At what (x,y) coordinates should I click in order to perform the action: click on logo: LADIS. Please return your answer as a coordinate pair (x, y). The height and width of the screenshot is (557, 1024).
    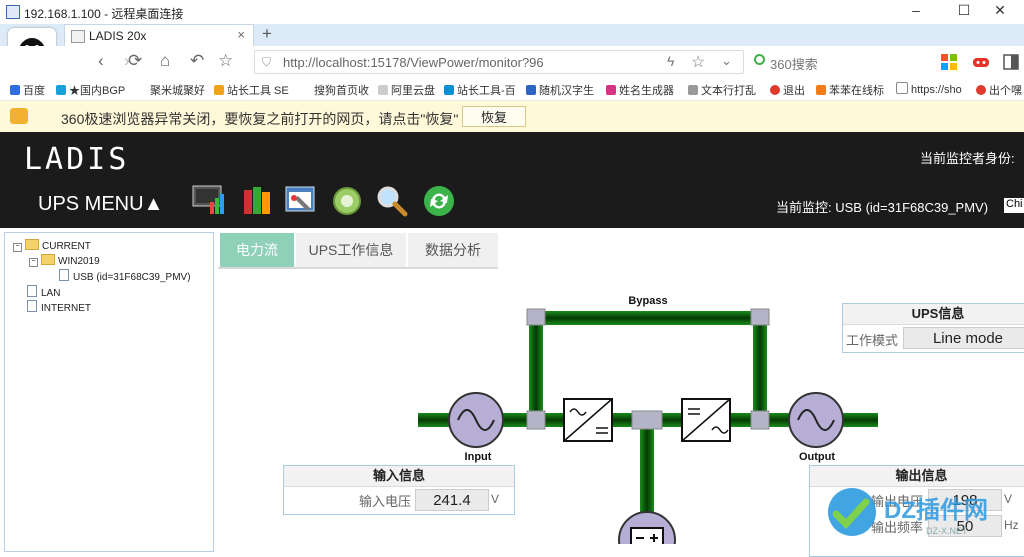
    Looking at the image, I should click on (77, 159).